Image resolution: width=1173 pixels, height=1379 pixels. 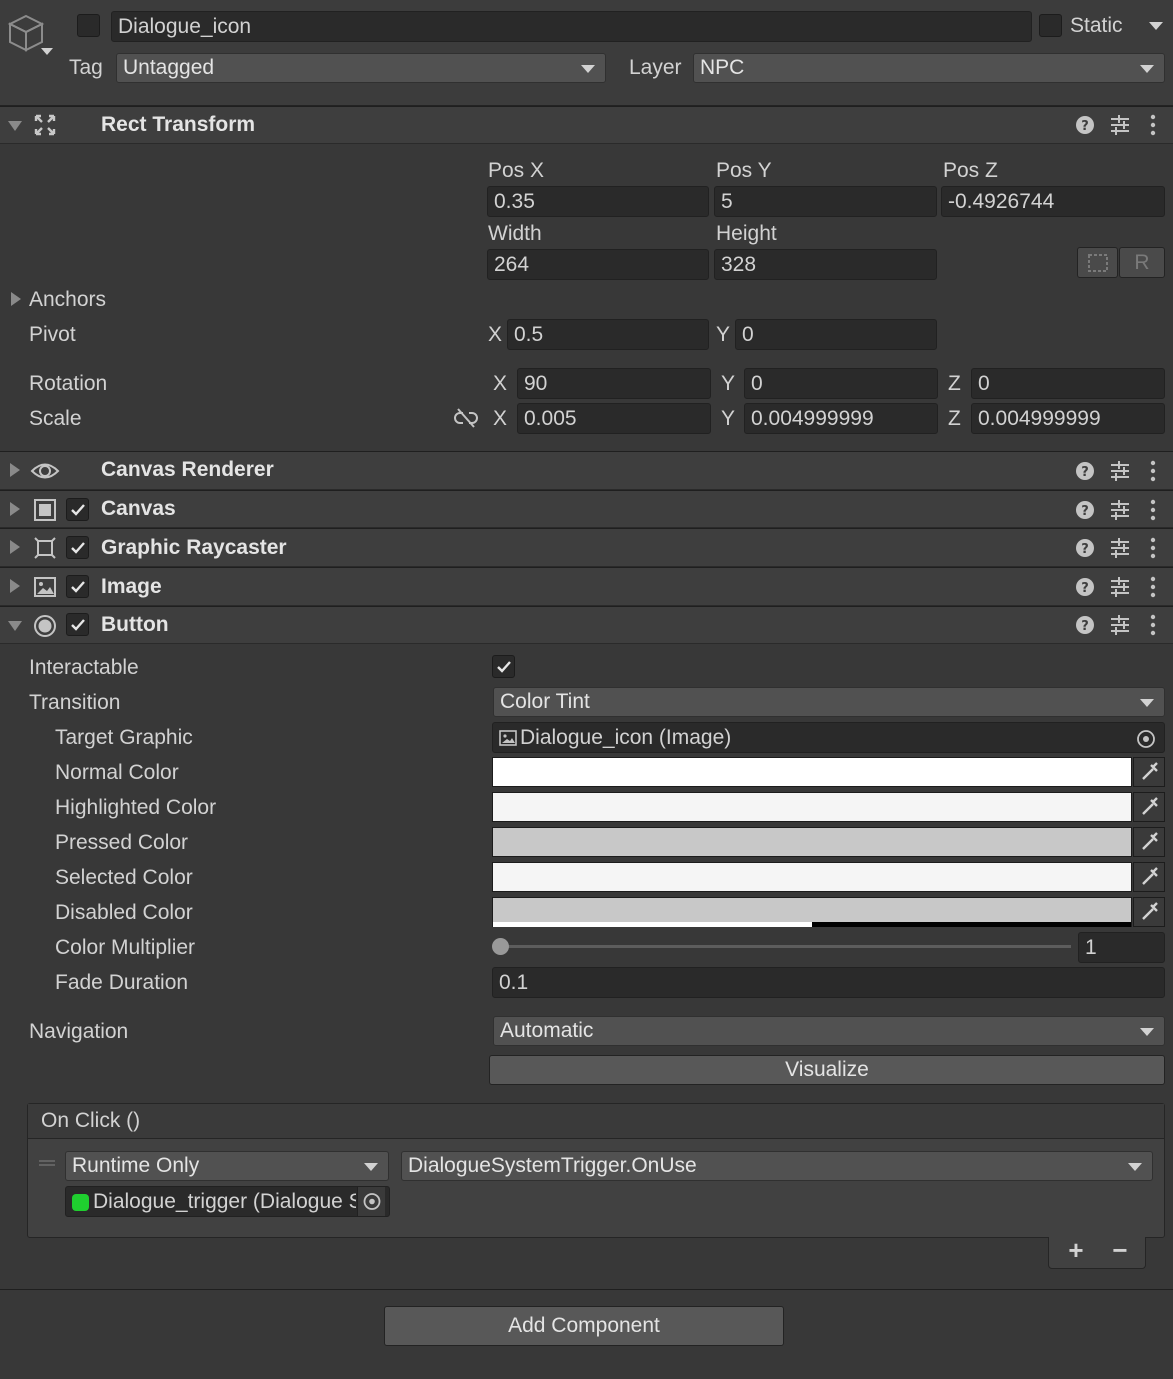 What do you see at coordinates (1156, 26) in the screenshot?
I see `static-dropdown-arrow-icon` at bounding box center [1156, 26].